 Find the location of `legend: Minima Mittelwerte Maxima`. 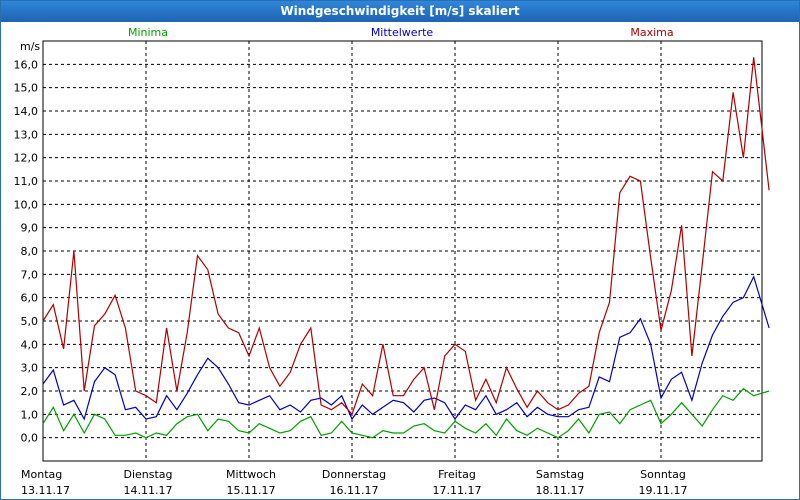

legend: Minima Mittelwerte Maxima is located at coordinates (401, 32).